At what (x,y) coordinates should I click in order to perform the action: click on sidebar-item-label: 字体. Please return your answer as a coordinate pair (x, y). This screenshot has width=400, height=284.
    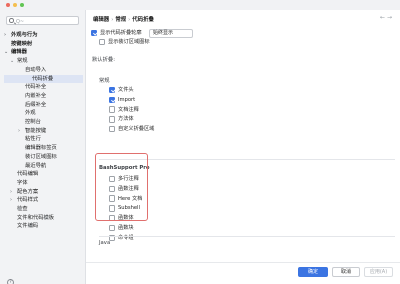
    Looking at the image, I should click on (22, 182).